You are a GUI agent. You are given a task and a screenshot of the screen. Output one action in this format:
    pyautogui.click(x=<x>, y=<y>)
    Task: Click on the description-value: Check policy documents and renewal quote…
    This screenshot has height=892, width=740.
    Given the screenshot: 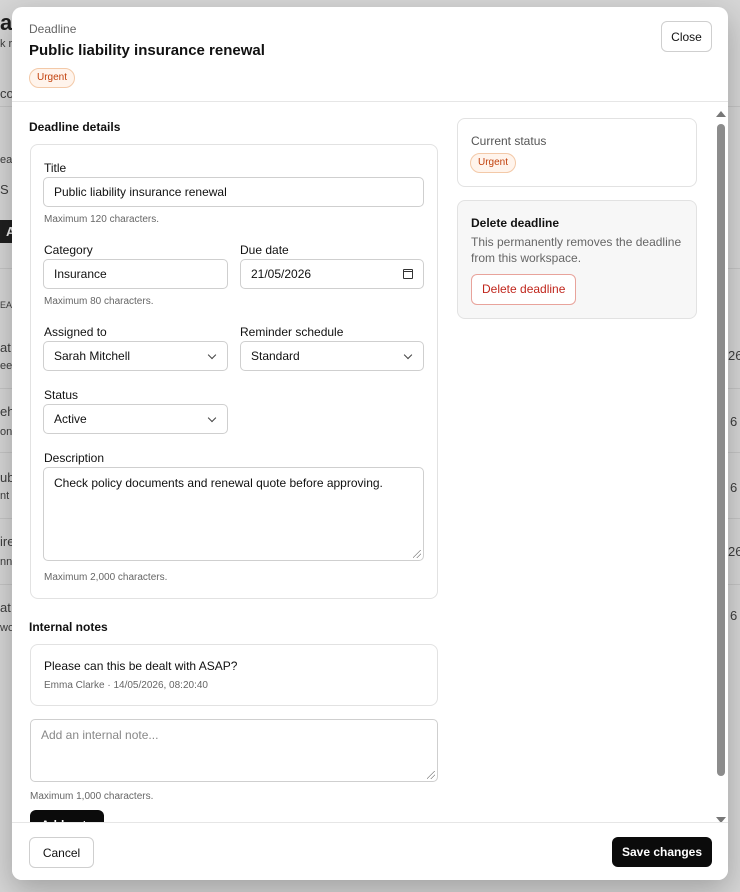 What is the action you would take?
    pyautogui.click(x=218, y=483)
    